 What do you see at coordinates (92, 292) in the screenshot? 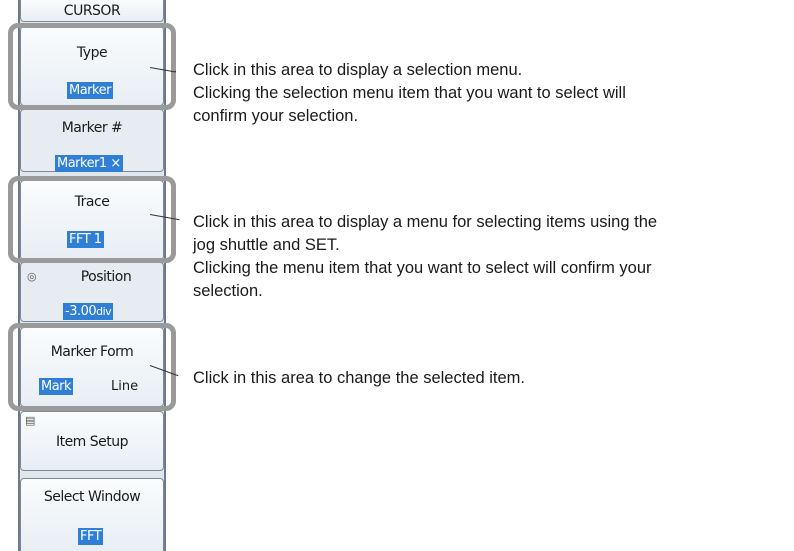
I see `position-button: ◎ Position -3.00div` at bounding box center [92, 292].